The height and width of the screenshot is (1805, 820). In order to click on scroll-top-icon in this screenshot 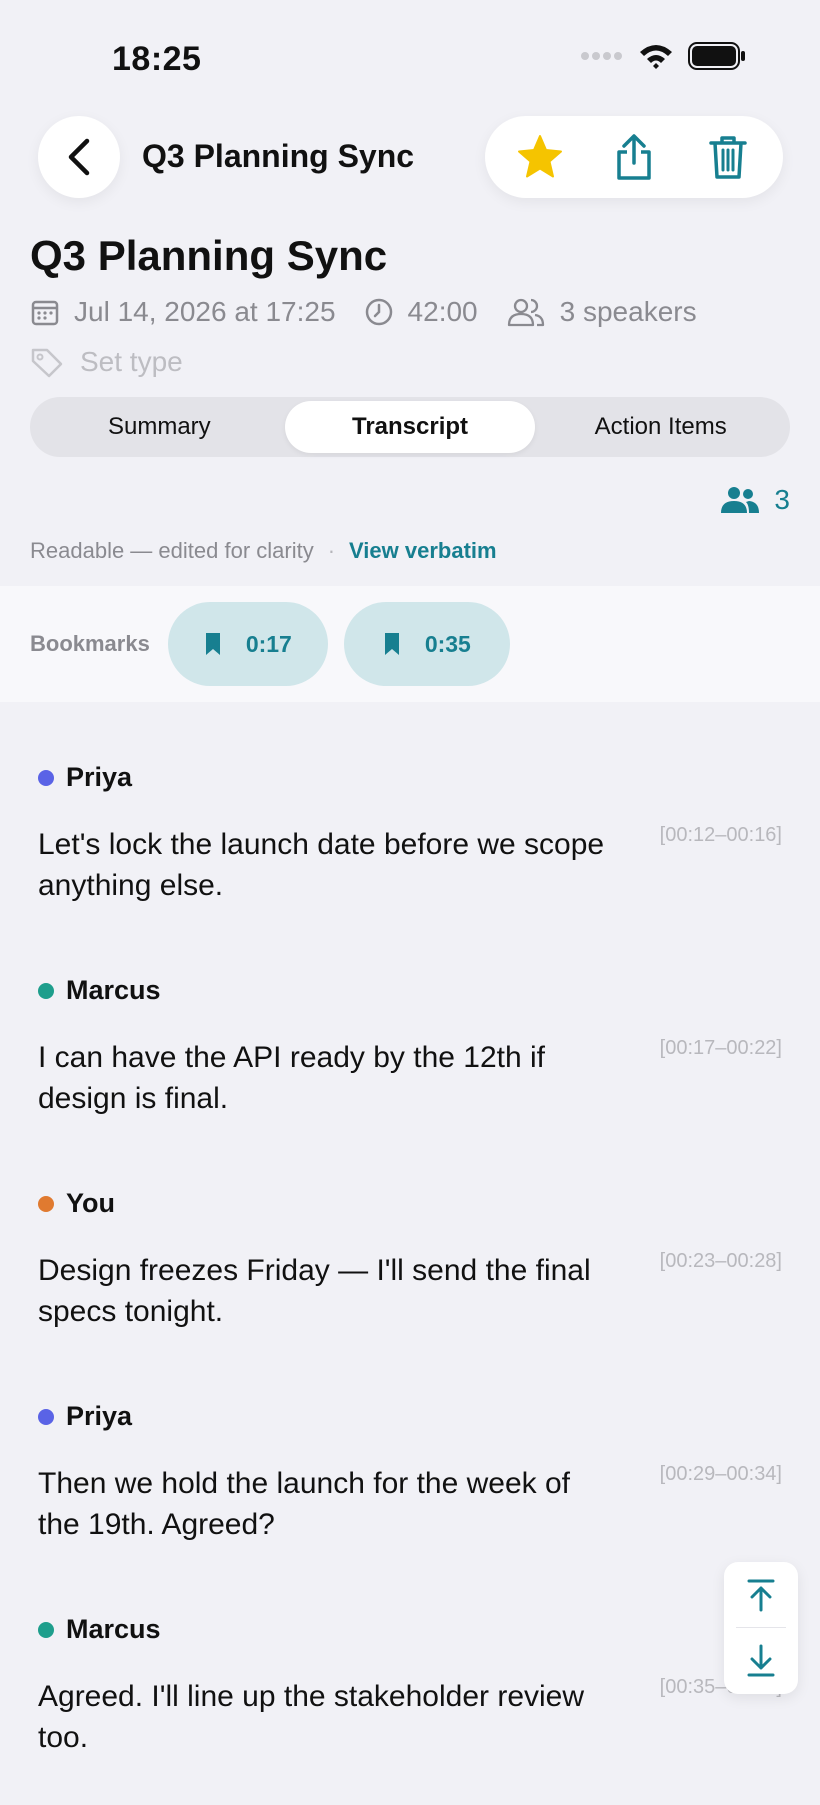, I will do `click(761, 1595)`.